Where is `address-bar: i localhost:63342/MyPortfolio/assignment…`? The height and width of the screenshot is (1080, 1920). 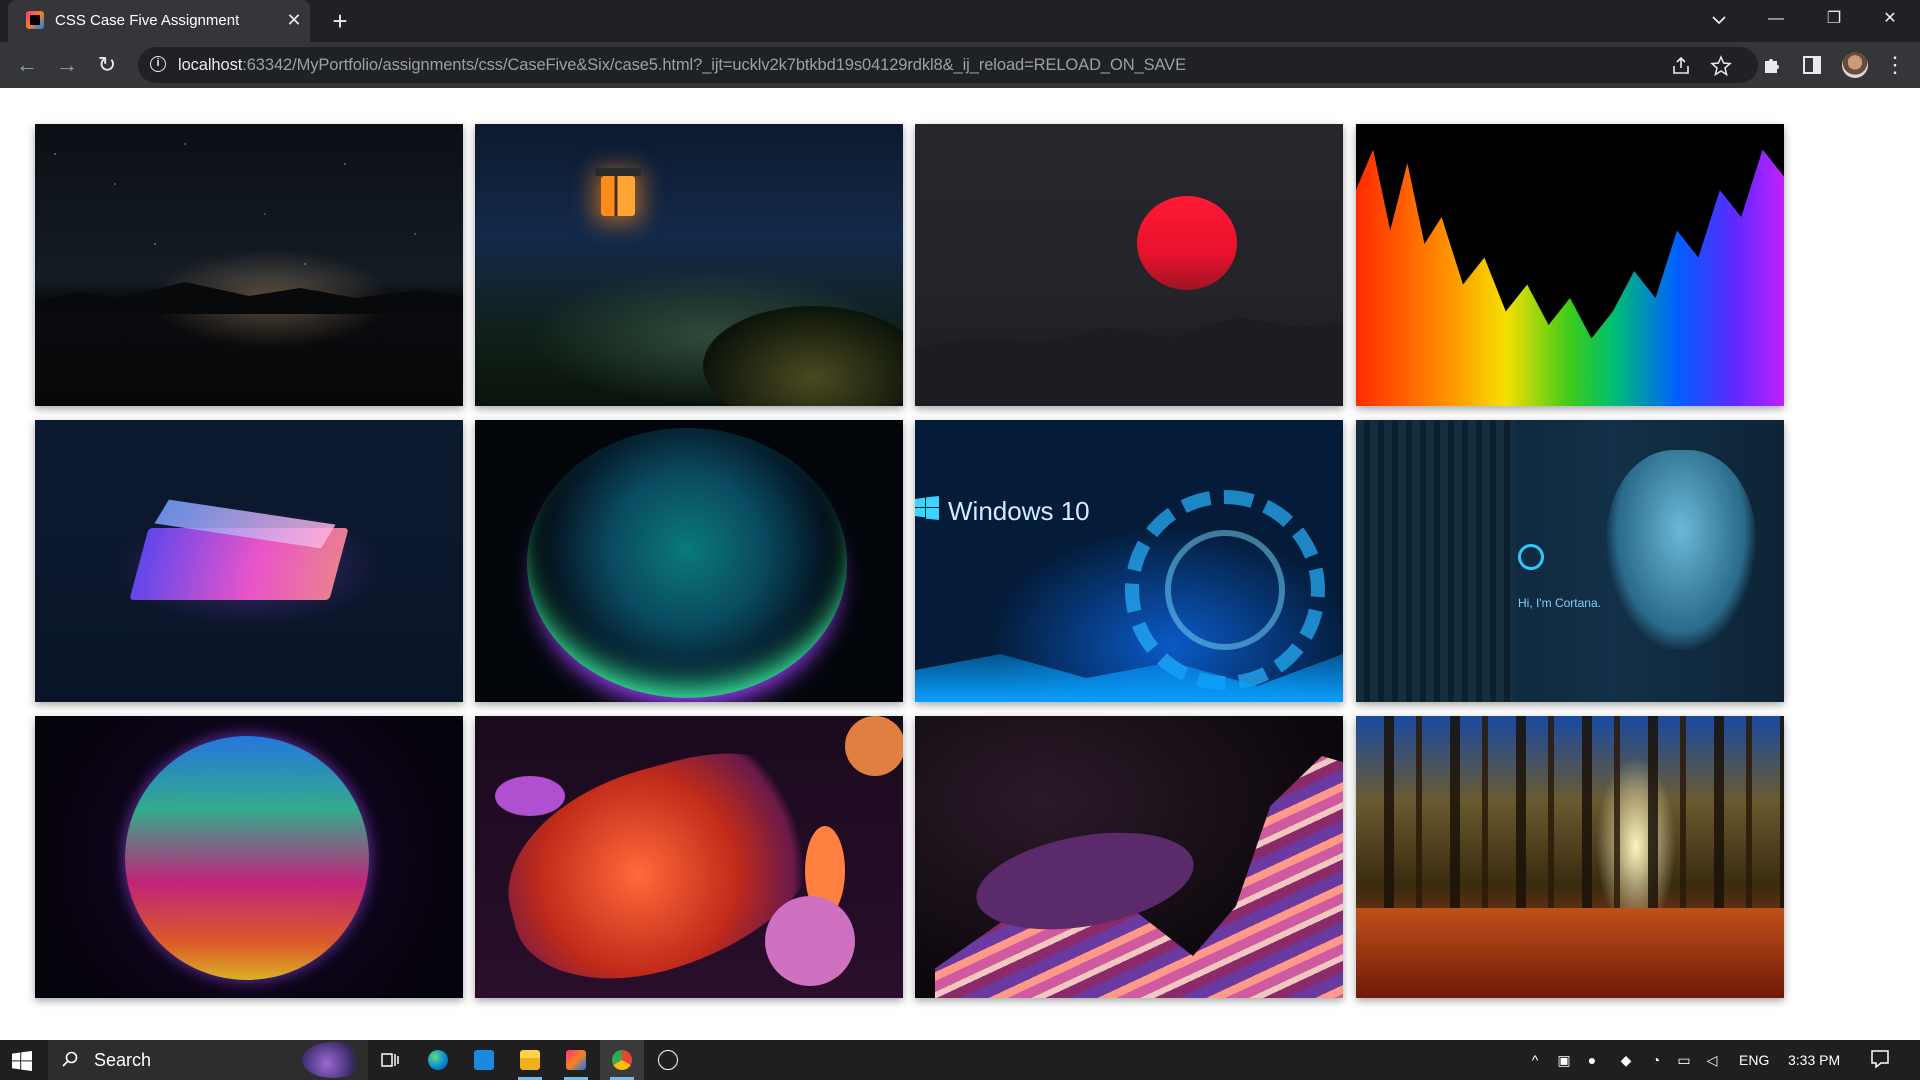
address-bar: i localhost:63342/MyPortfolio/assignment… is located at coordinates (948, 65).